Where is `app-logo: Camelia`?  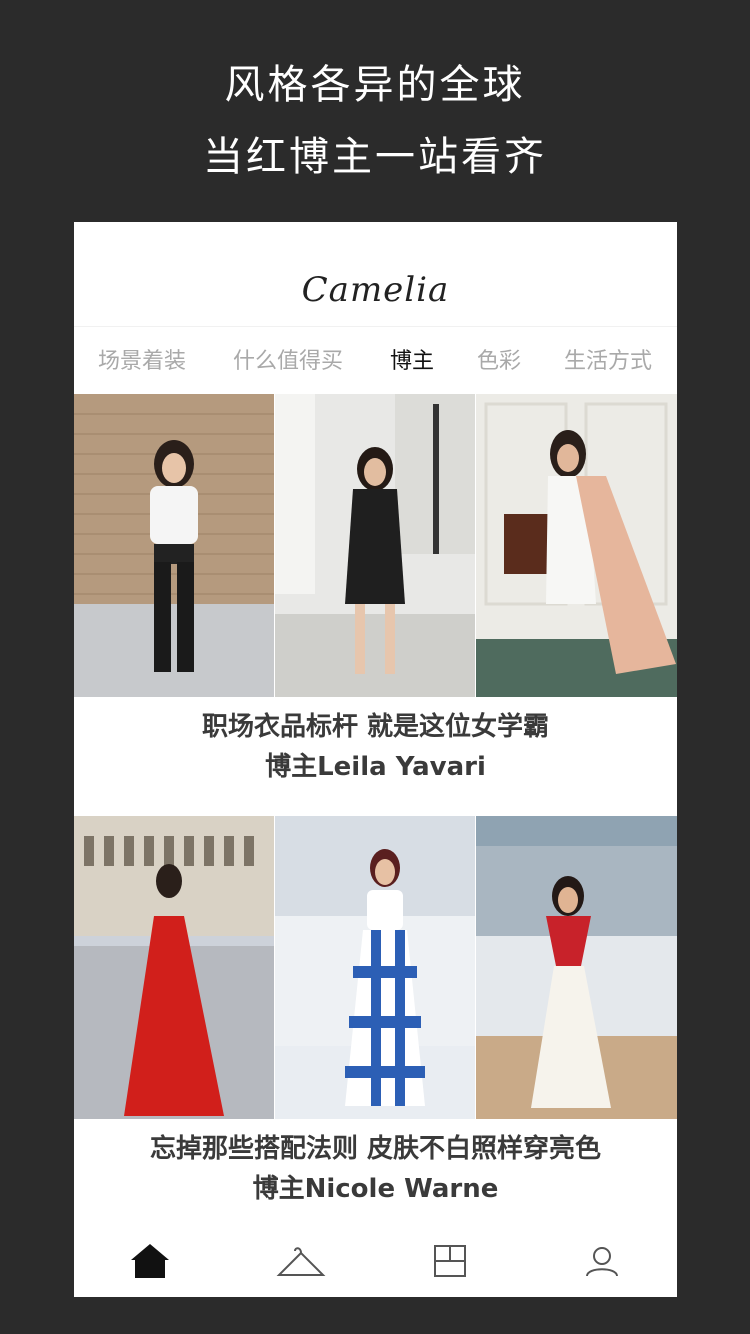 app-logo: Camelia is located at coordinates (375, 290).